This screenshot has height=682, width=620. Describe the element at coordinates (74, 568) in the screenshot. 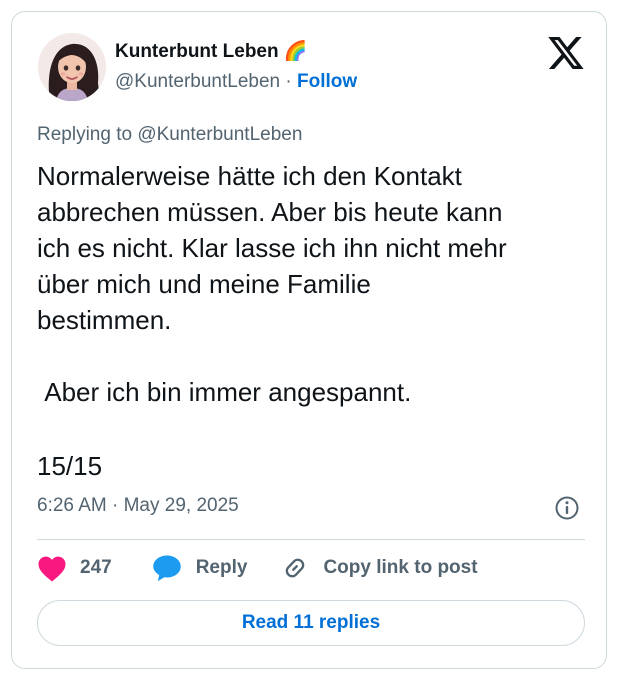

I see `like-action: 247` at that location.